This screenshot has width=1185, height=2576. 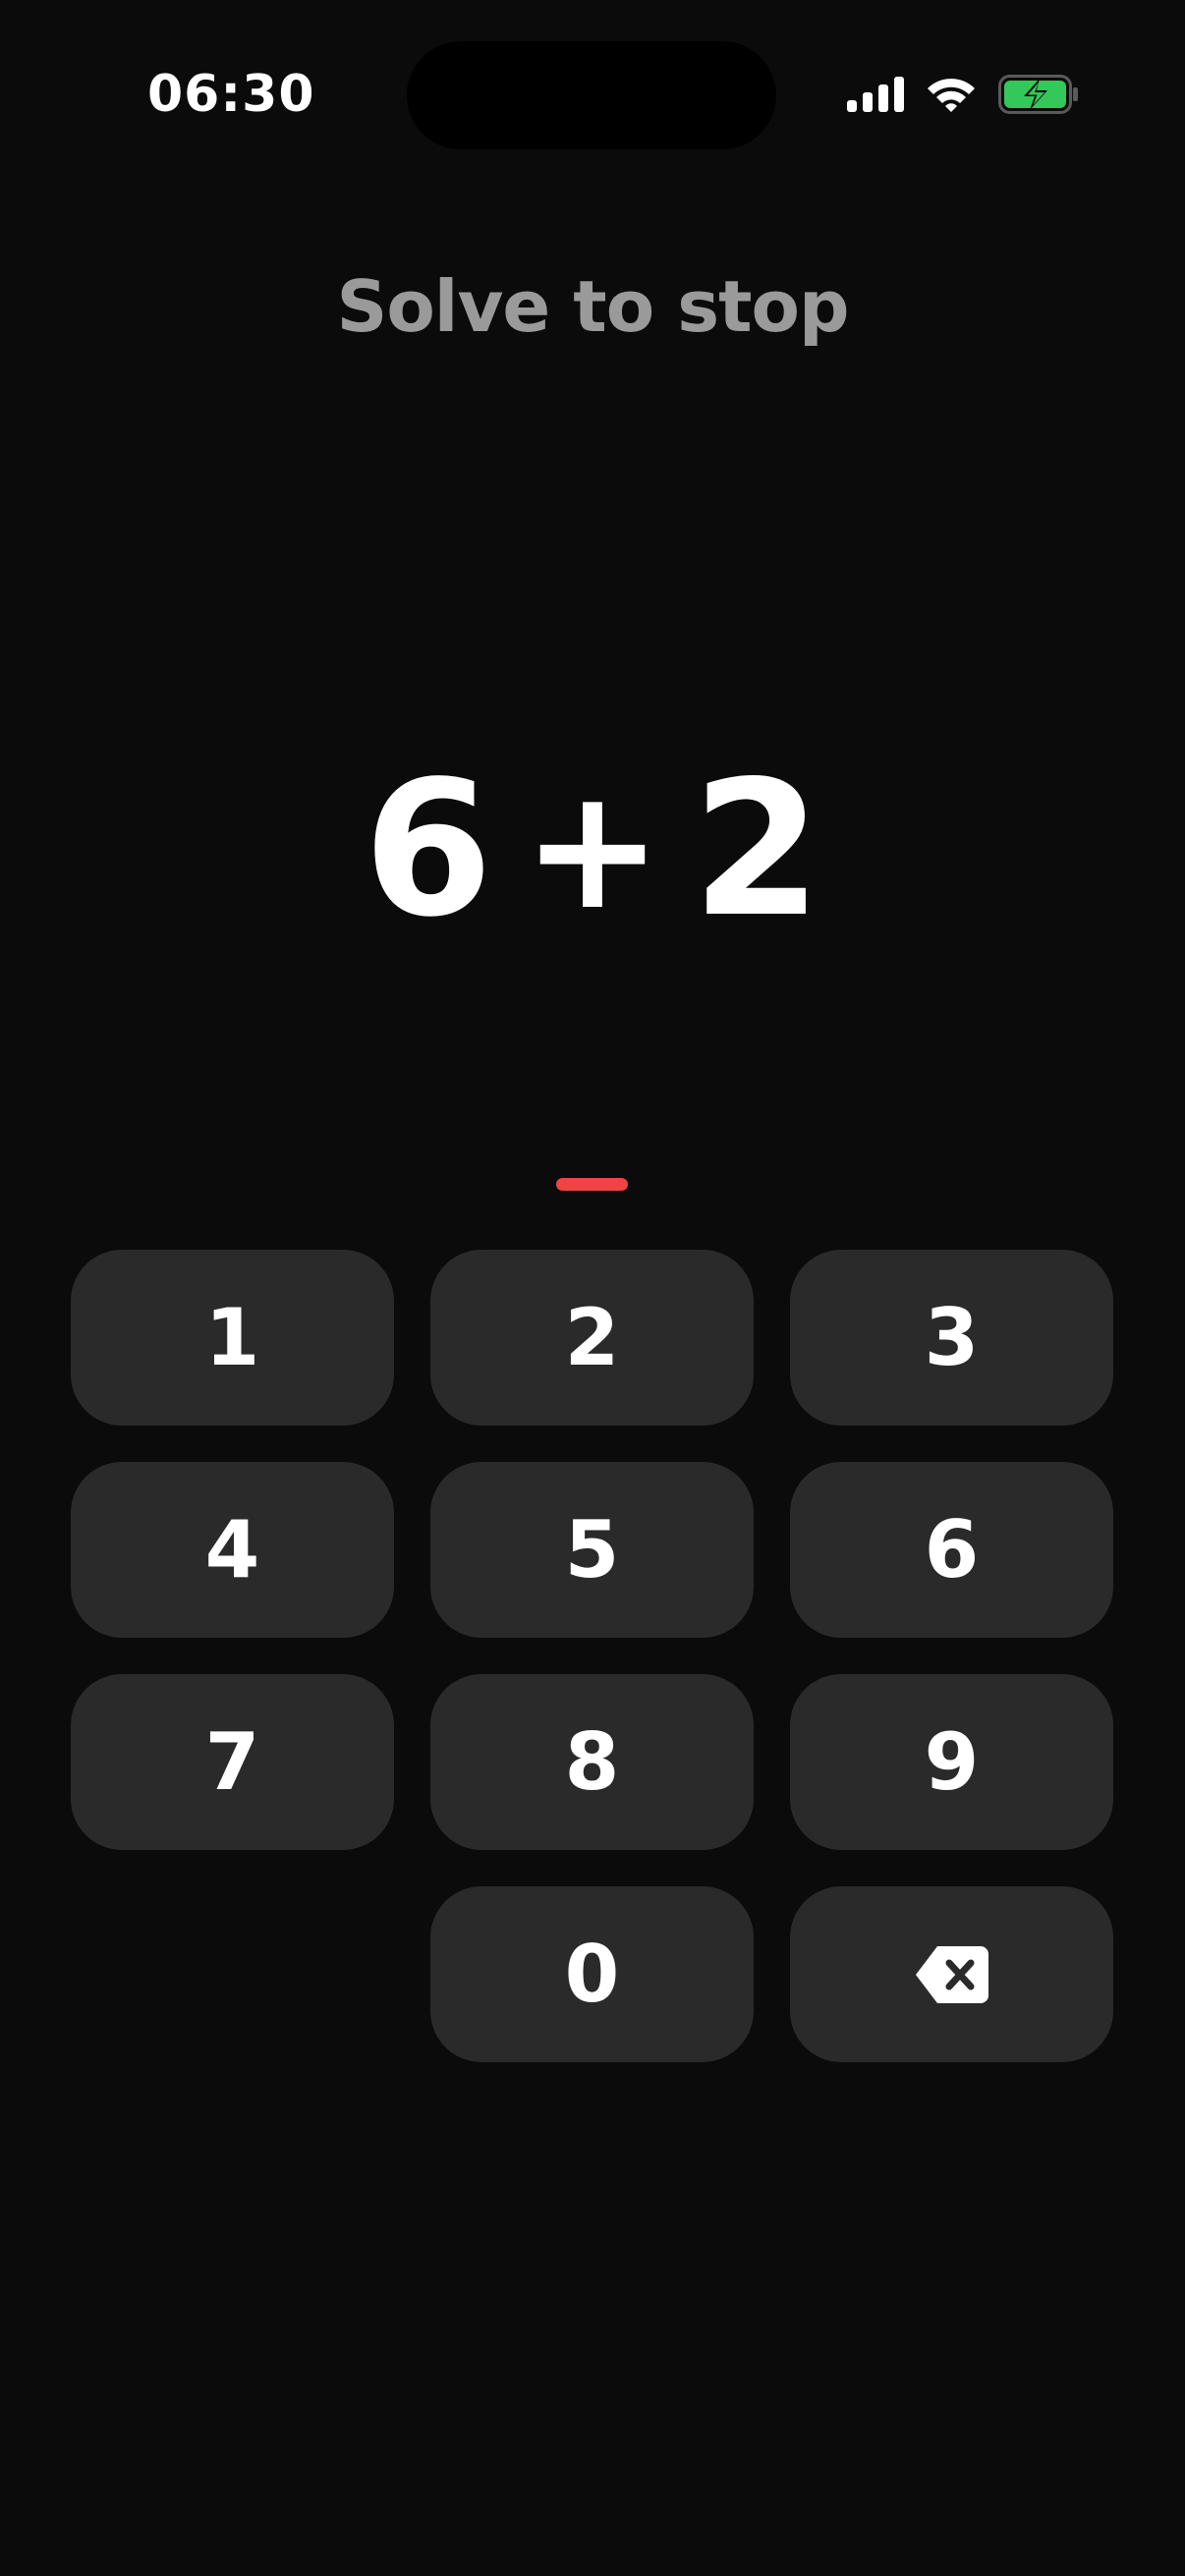 I want to click on key-1: 1, so click(x=232, y=1338).